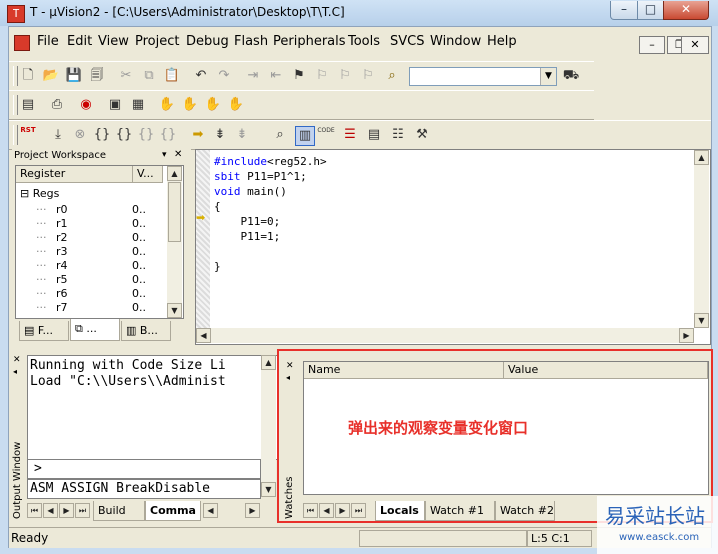 This screenshot has height=554, width=718. I want to click on trace-records-icon: ⇟, so click(242, 135).